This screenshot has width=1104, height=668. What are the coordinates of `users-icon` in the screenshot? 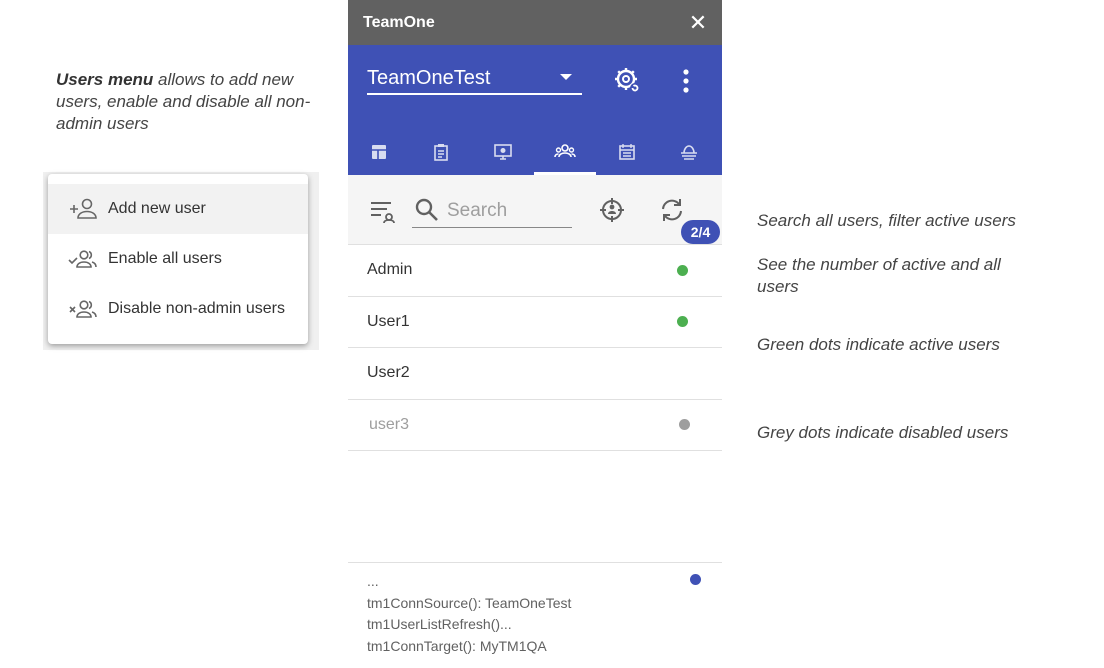 It's located at (565, 150).